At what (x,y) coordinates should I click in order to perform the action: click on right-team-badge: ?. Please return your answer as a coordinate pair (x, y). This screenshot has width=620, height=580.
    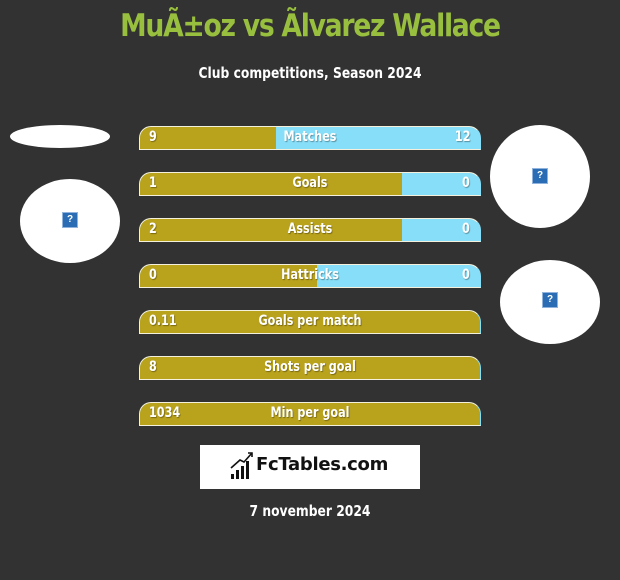
    Looking at the image, I should click on (550, 302).